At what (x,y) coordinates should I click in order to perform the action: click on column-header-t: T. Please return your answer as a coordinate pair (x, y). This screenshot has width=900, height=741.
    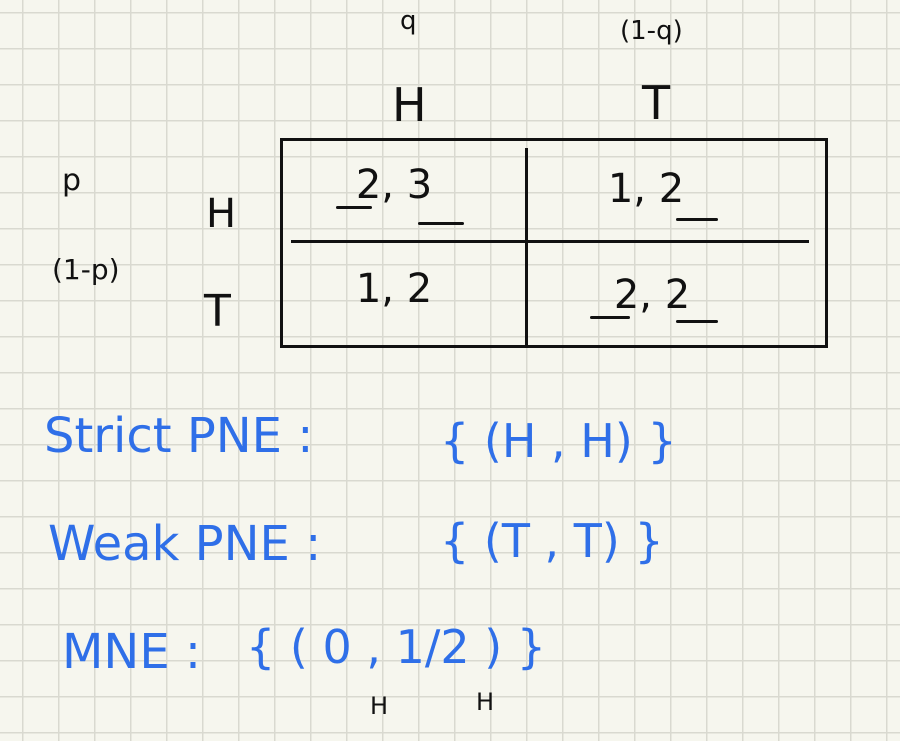
    Looking at the image, I should click on (656, 103).